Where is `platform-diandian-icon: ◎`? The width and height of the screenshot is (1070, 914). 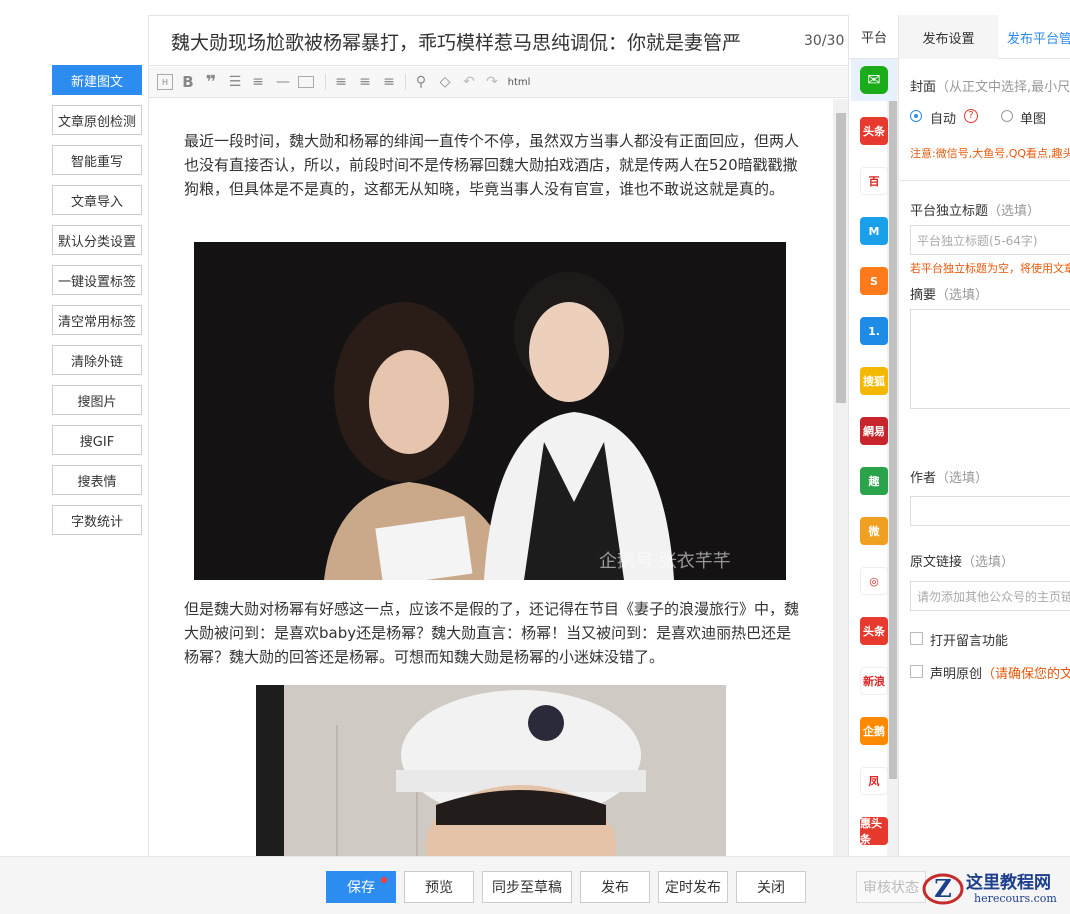 platform-diandian-icon: ◎ is located at coordinates (874, 581).